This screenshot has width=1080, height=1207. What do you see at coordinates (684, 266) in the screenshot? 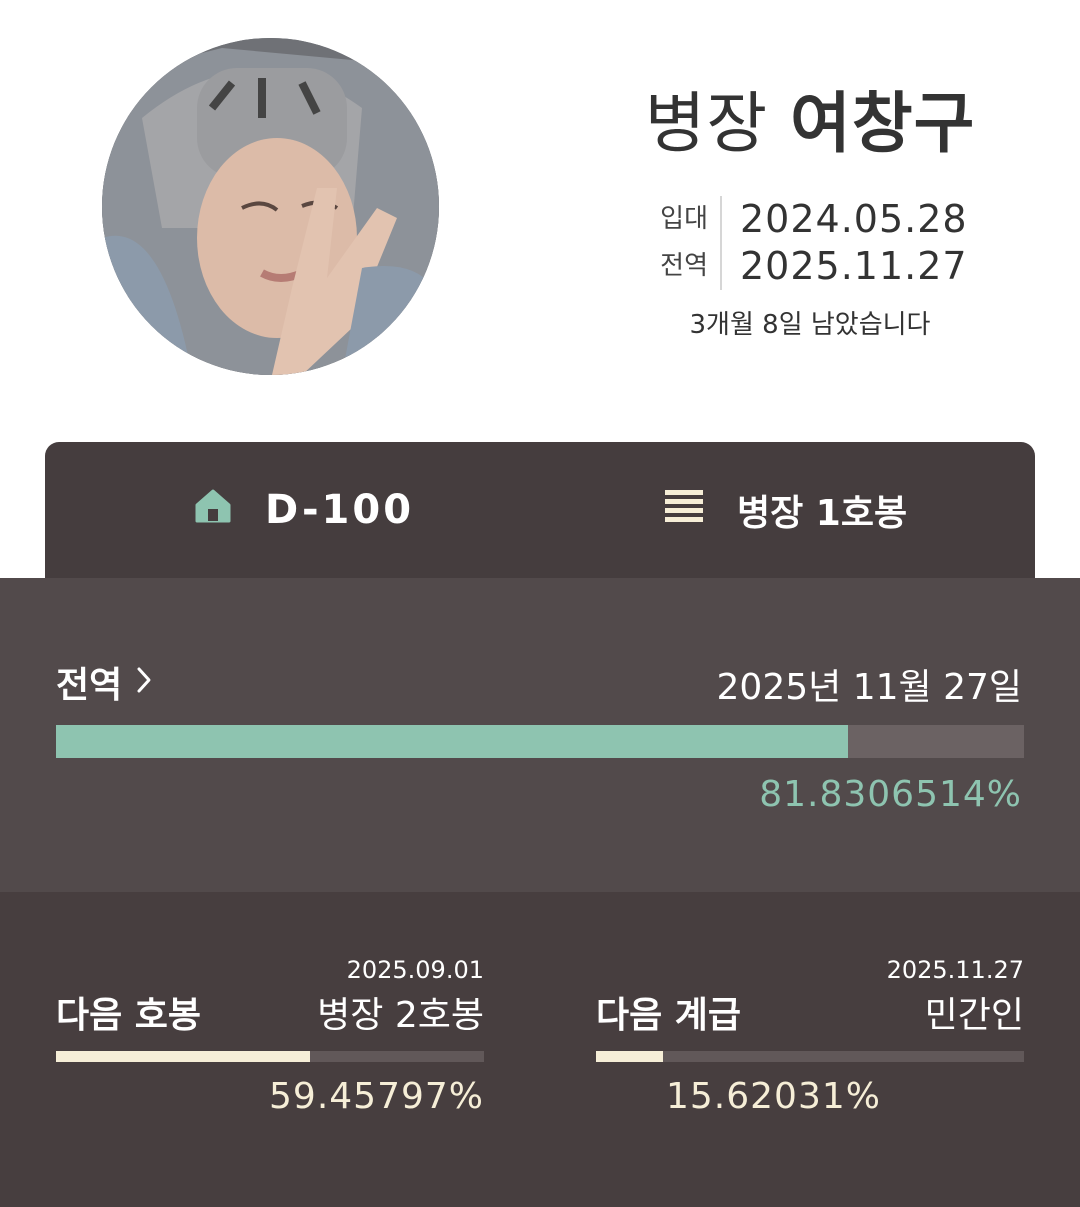
I see `discharge-label: 전역` at bounding box center [684, 266].